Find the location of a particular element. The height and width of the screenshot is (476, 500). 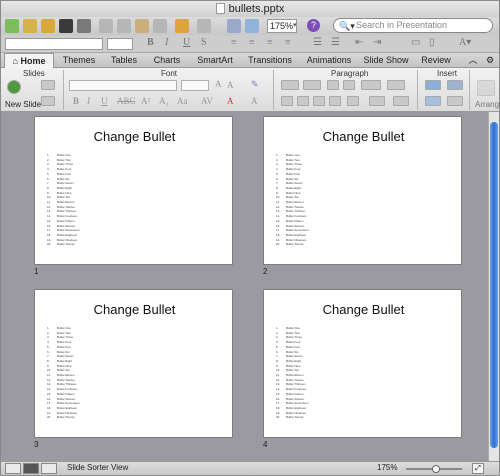

tab-review: Review is located at coordinates (436, 60).